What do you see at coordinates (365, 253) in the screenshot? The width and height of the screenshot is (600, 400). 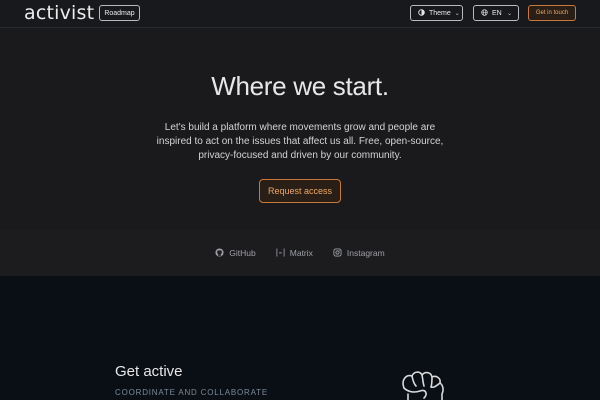 I see `instagram-label: Instagram` at bounding box center [365, 253].